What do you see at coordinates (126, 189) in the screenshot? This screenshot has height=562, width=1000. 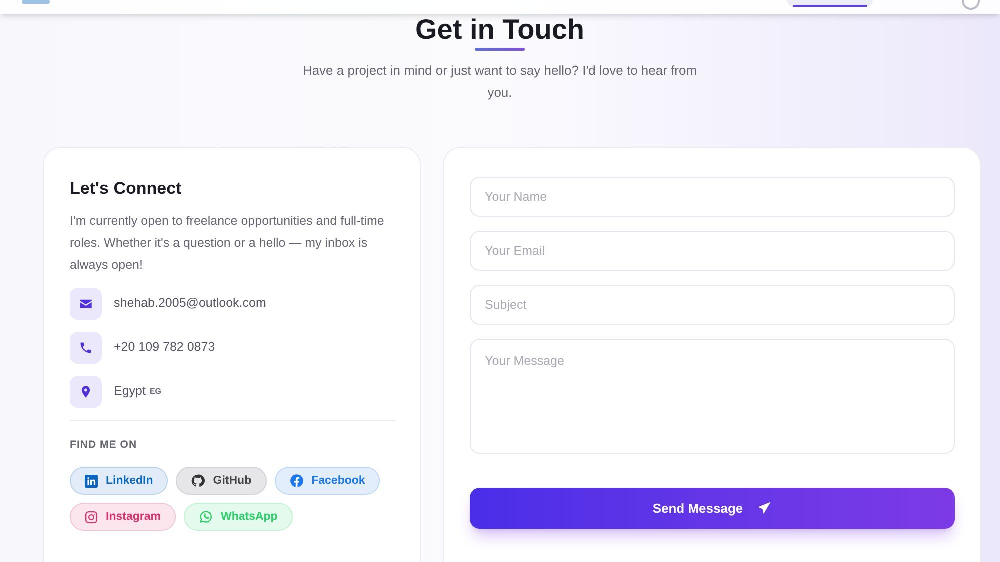 I see `card-title: Let's Connect` at bounding box center [126, 189].